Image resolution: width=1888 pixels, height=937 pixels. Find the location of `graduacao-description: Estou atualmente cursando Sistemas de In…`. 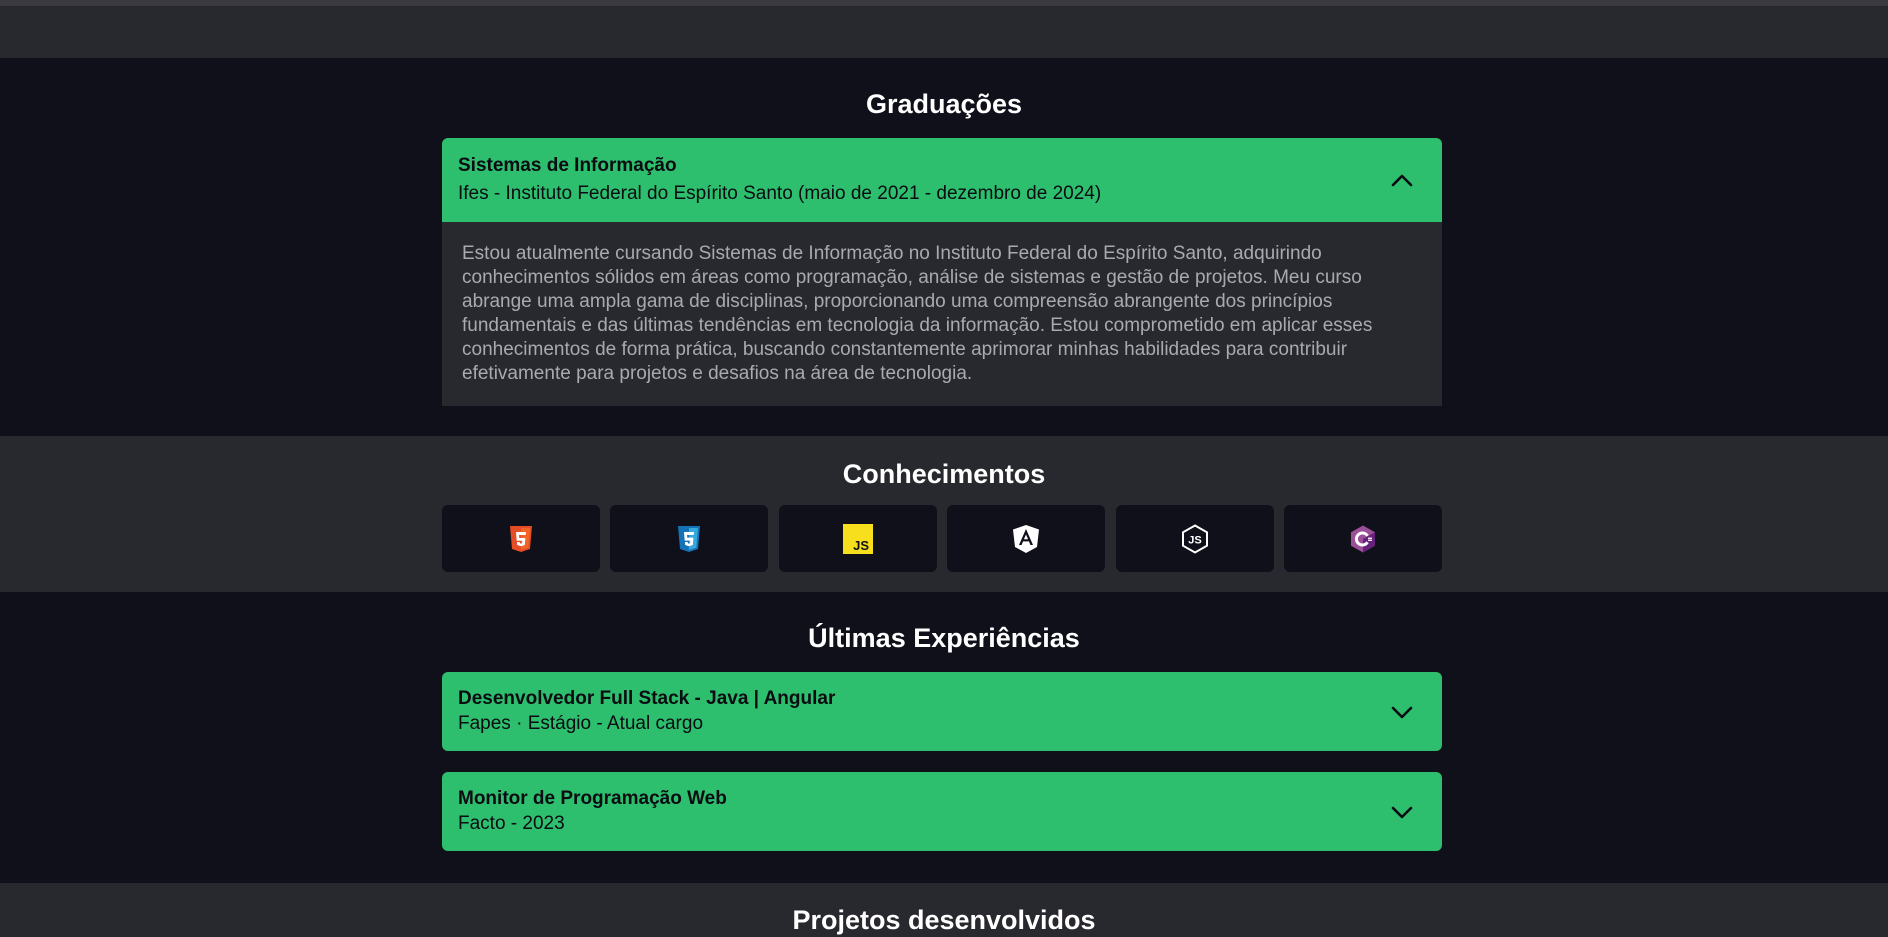

graduacao-description: Estou atualmente cursando Sistemas de In… is located at coordinates (942, 314).